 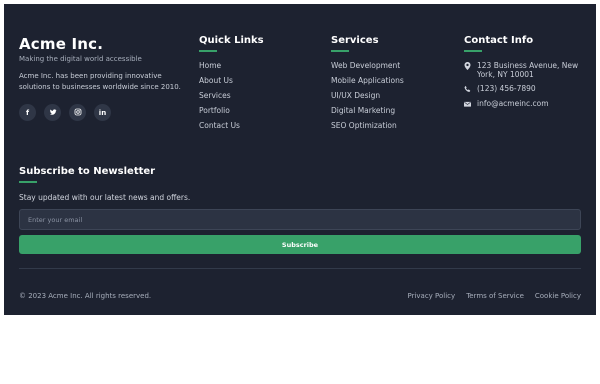 I want to click on footer-divider, so click(x=300, y=268).